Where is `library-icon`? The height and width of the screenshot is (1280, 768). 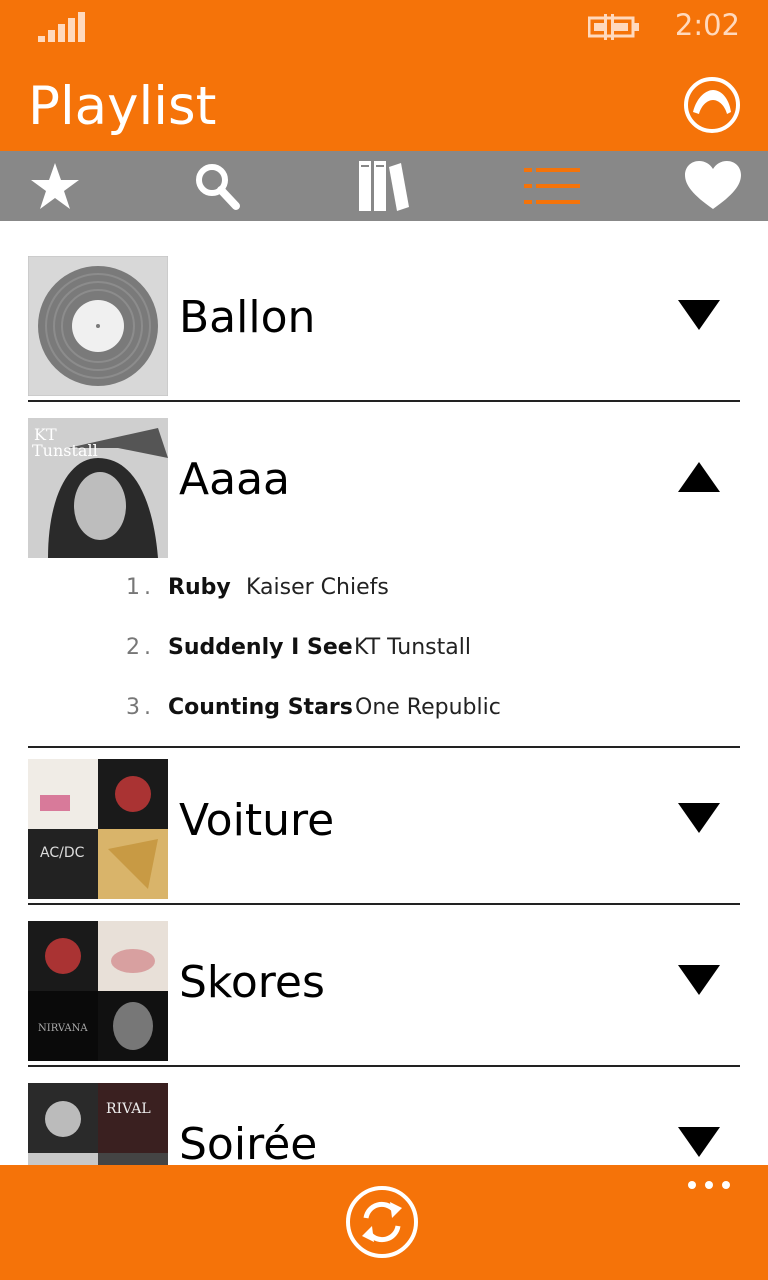 library-icon is located at coordinates (384, 186).